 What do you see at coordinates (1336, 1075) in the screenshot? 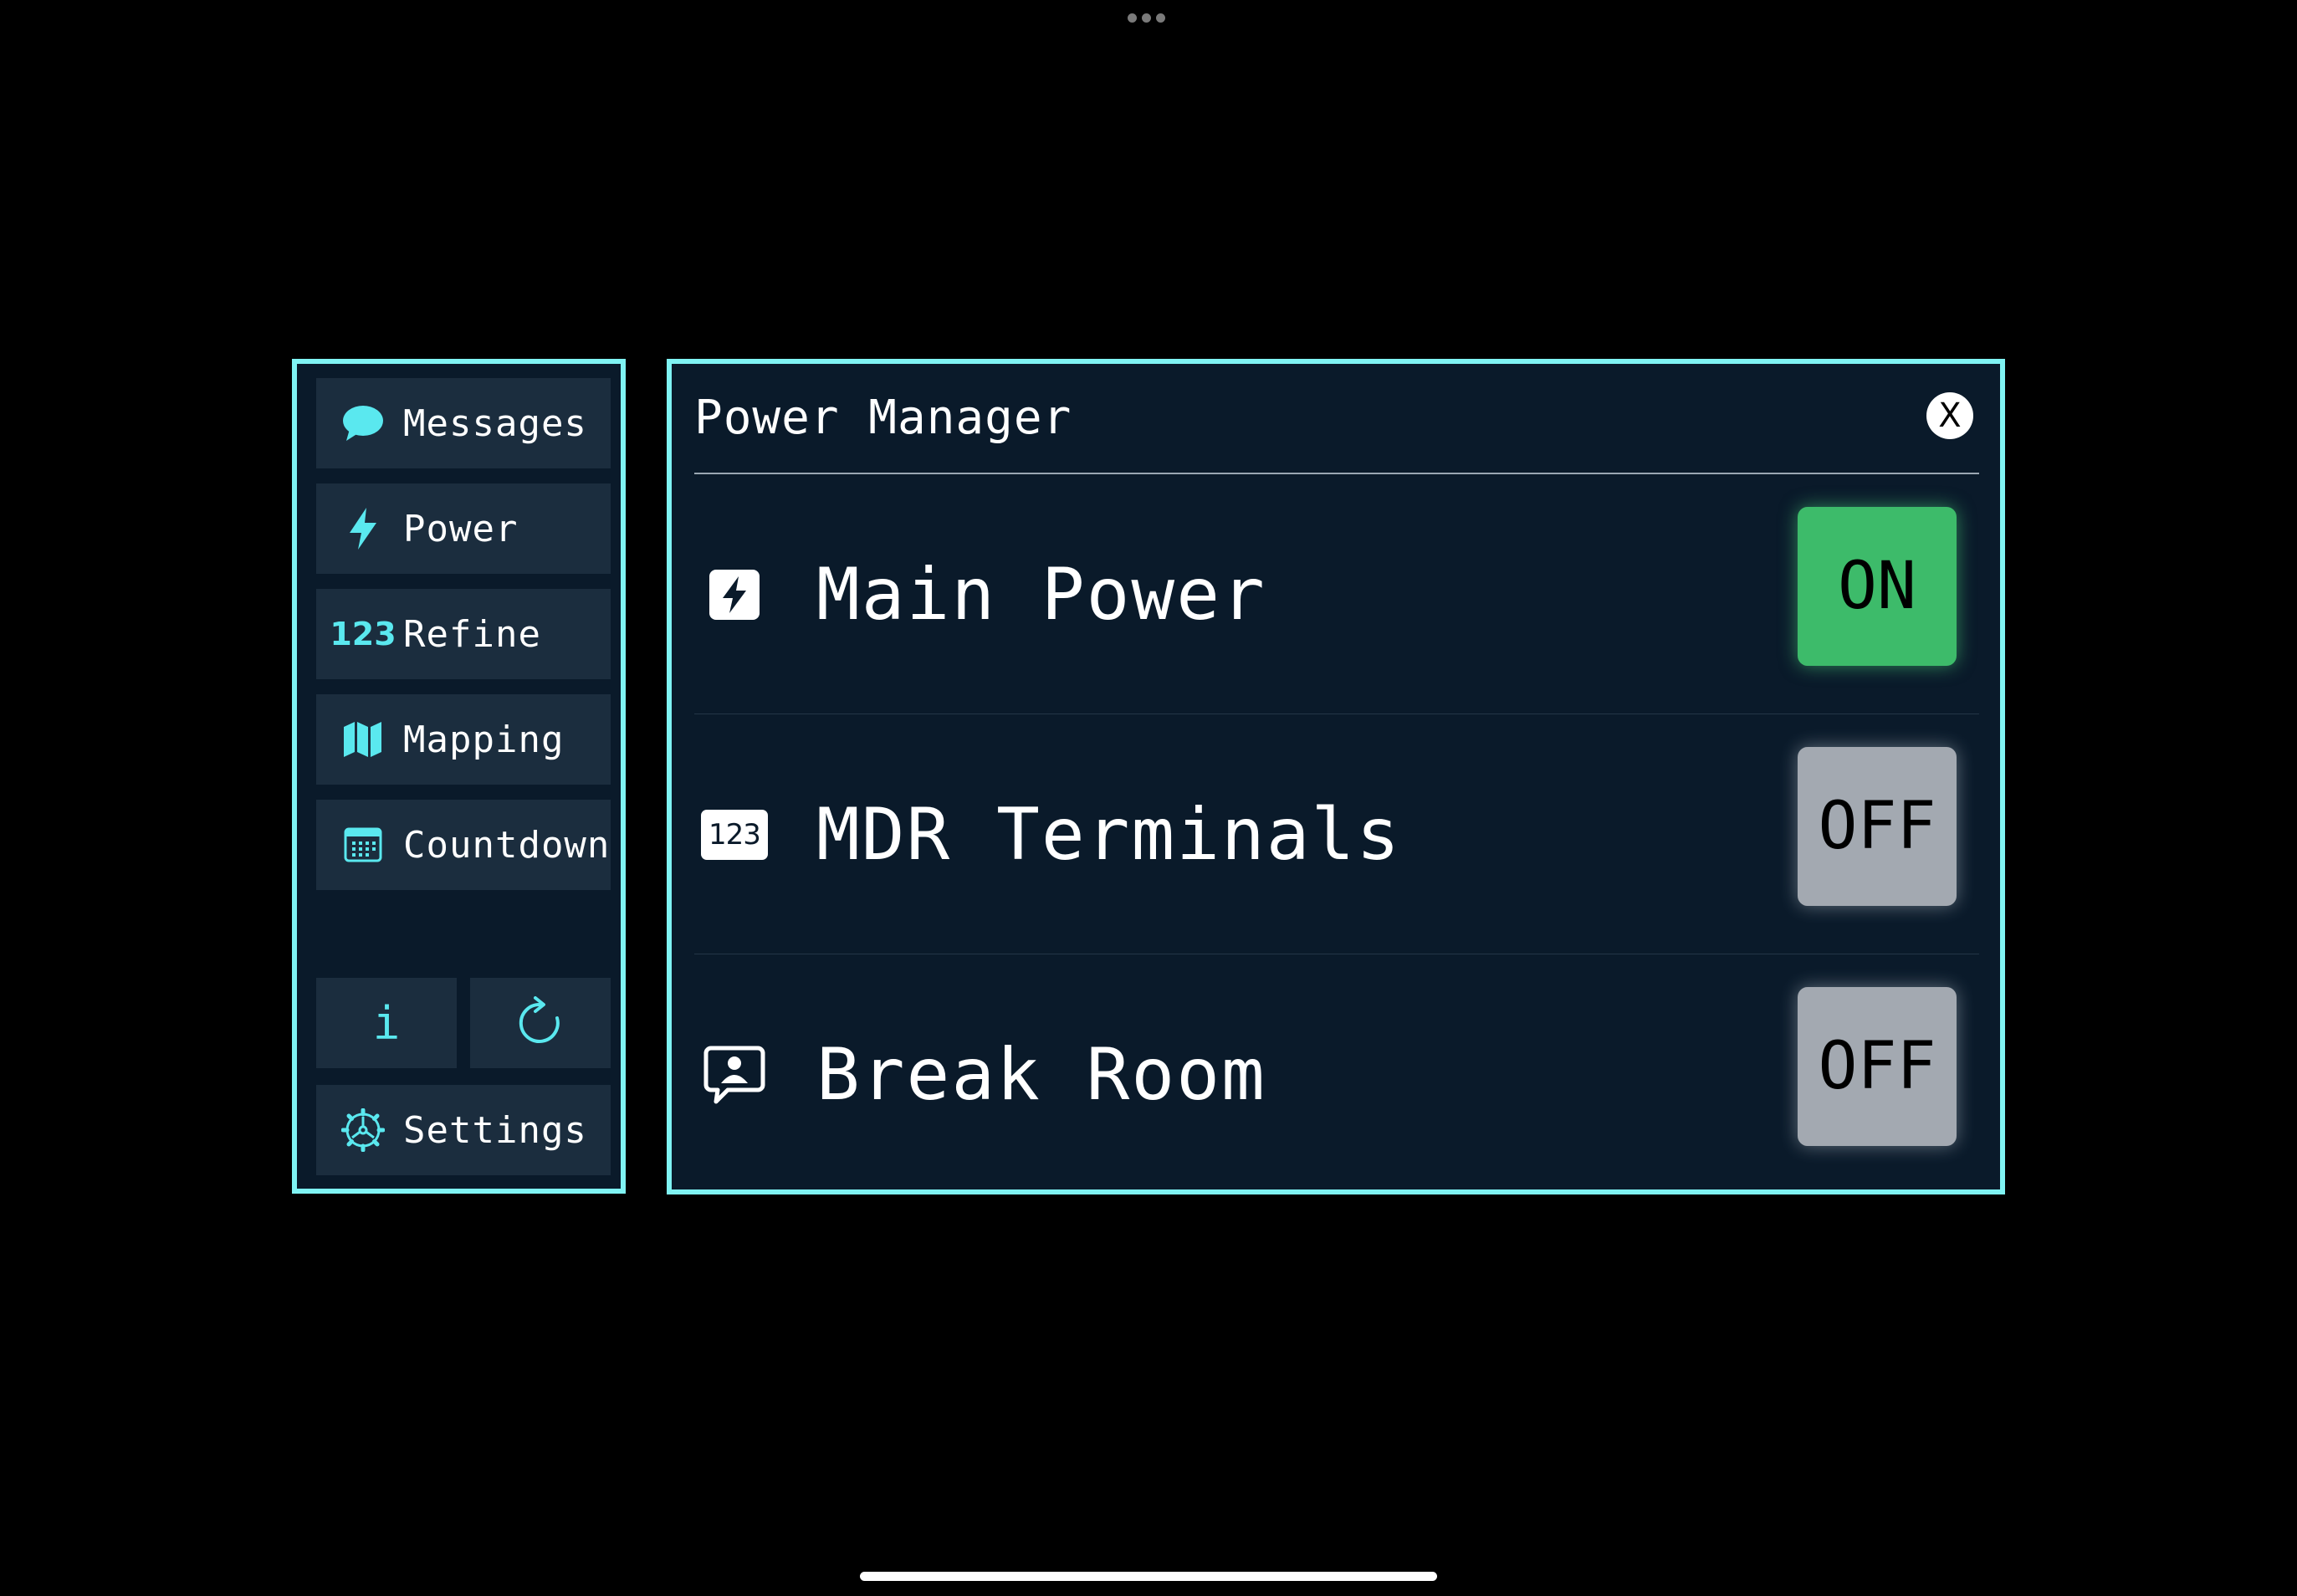
I see `power-row-break-room: Break Room OFF` at bounding box center [1336, 1075].